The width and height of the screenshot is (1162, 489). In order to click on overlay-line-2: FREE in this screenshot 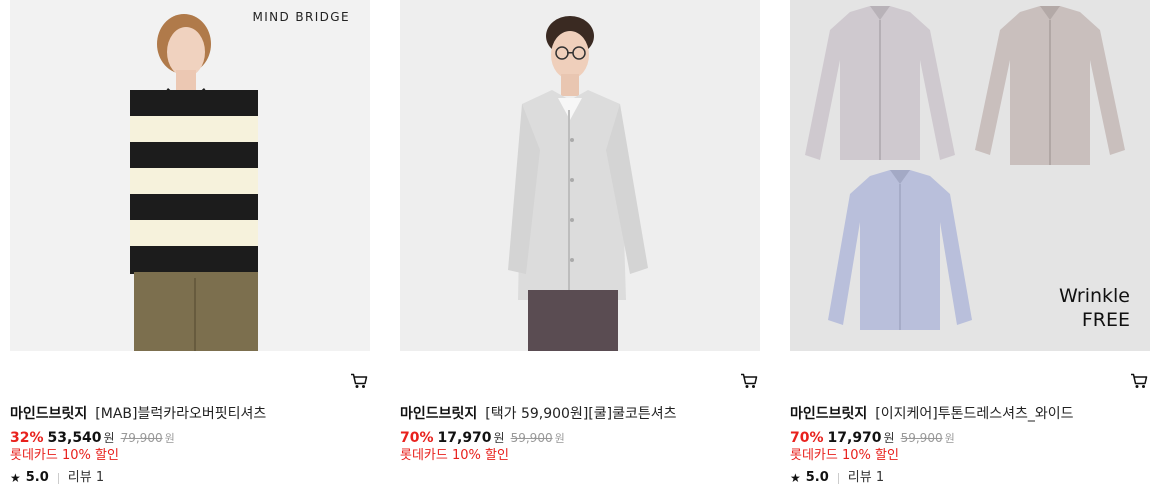, I will do `click(1105, 320)`.